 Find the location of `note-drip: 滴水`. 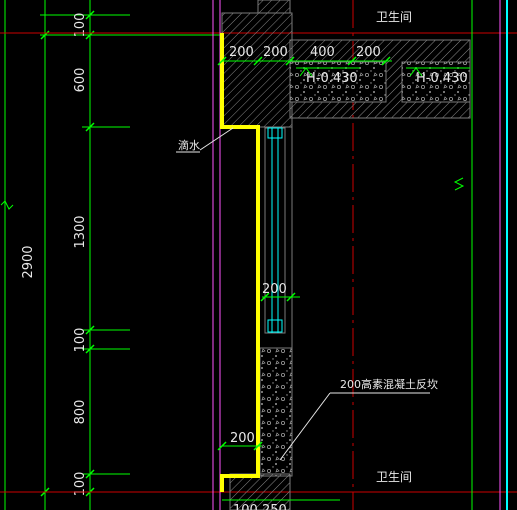

note-drip: 滴水 is located at coordinates (189, 145).